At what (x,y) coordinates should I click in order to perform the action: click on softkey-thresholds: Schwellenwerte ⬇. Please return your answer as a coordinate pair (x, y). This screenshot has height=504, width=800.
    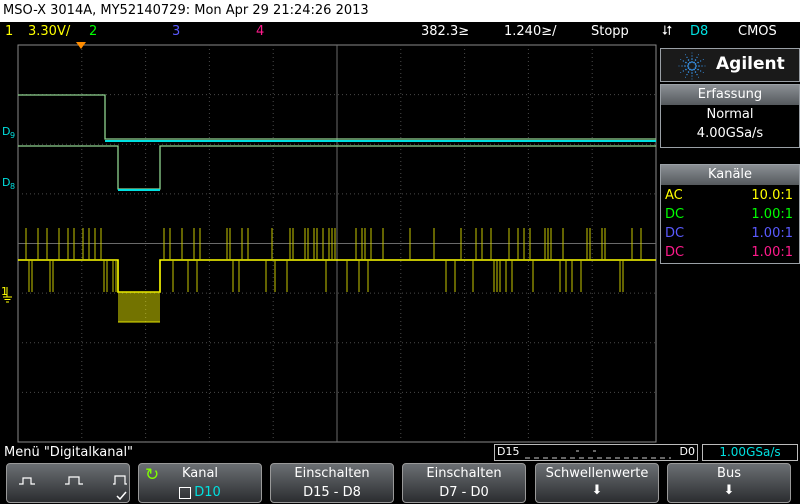
    Looking at the image, I should click on (597, 483).